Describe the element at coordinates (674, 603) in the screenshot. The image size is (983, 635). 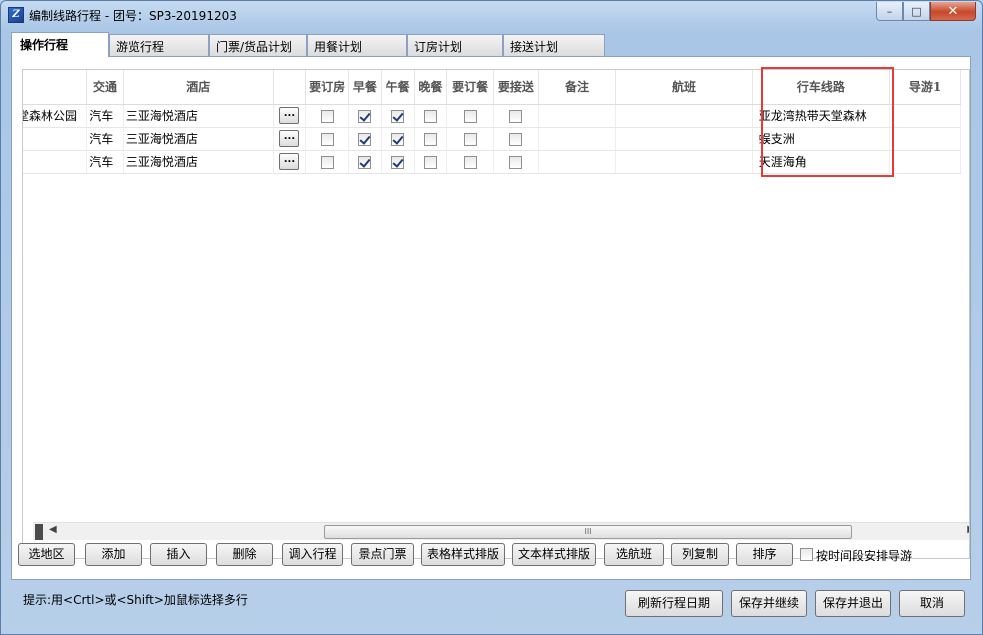
I see `refresh-dates-button: 刷新行程日期` at that location.